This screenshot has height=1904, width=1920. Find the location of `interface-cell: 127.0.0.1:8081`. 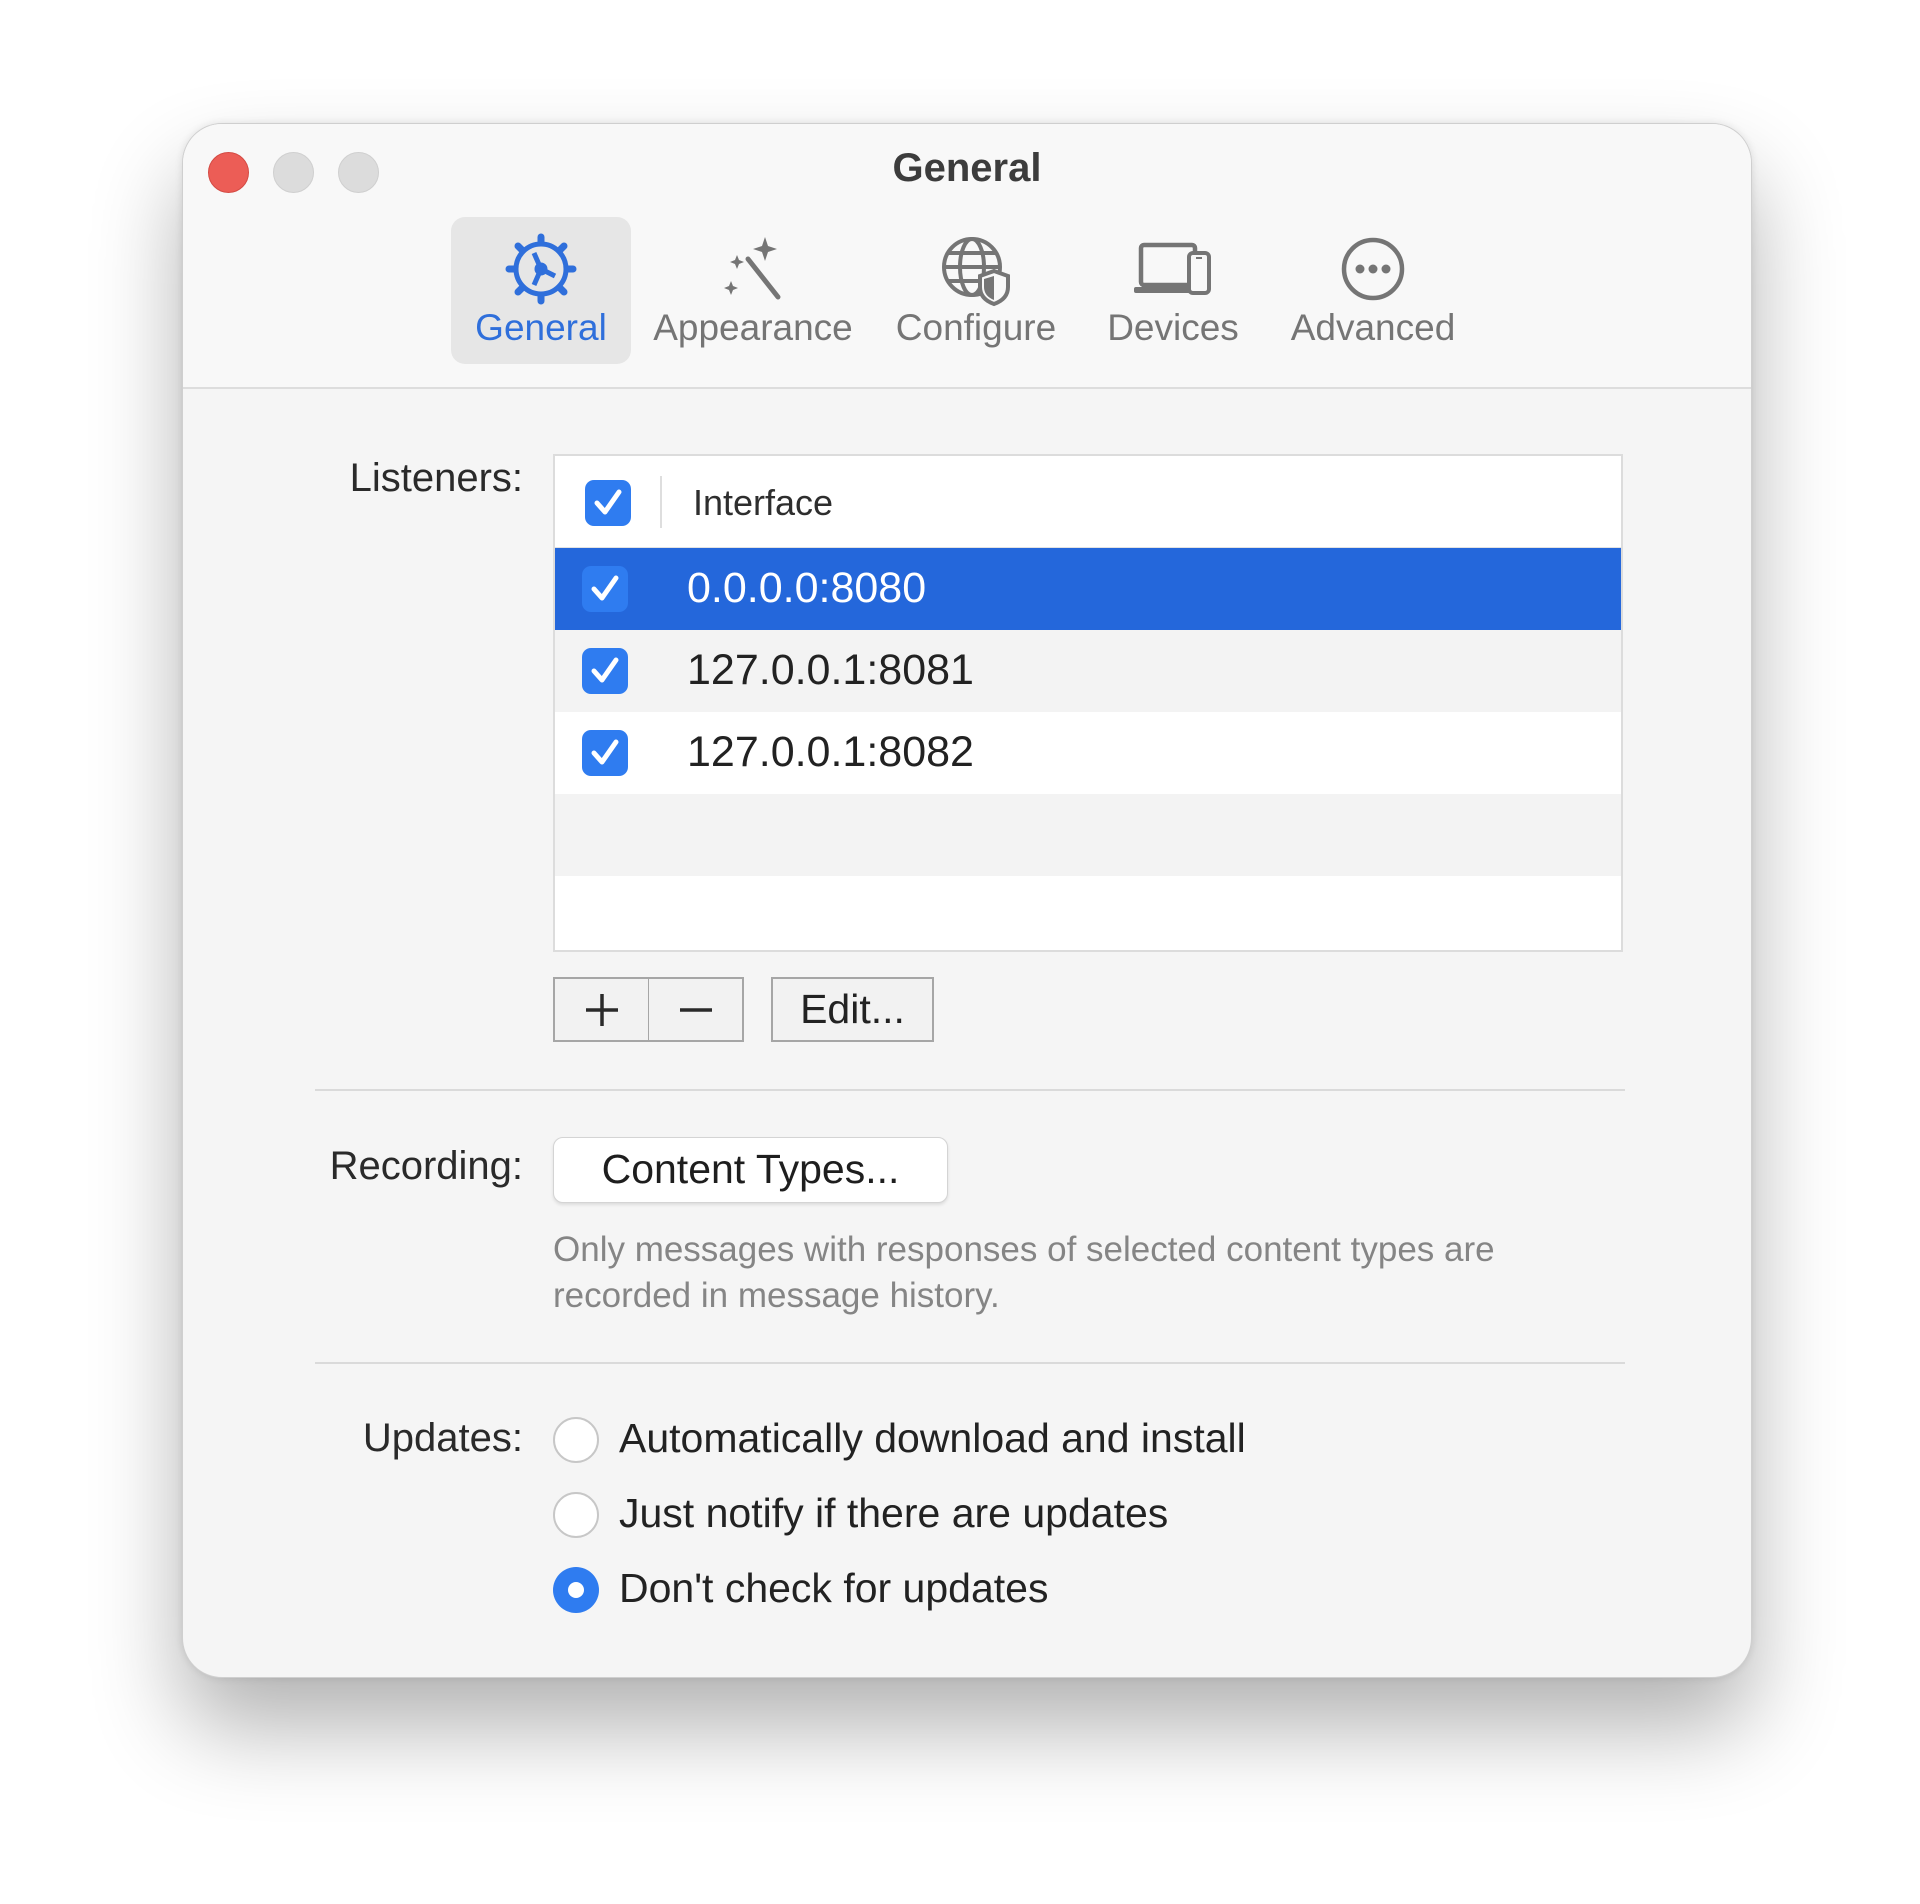

interface-cell: 127.0.0.1:8081 is located at coordinates (830, 670).